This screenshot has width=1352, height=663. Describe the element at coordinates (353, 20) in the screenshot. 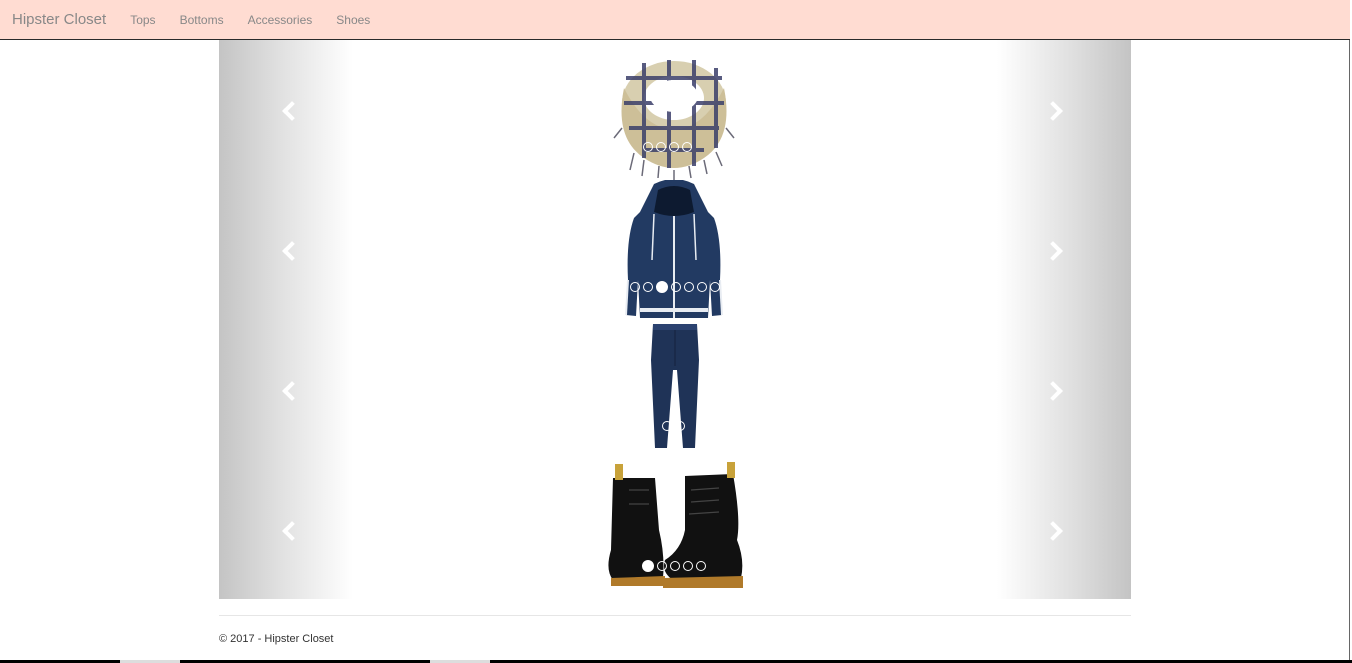

I see `nav-shoes: Shoes` at that location.